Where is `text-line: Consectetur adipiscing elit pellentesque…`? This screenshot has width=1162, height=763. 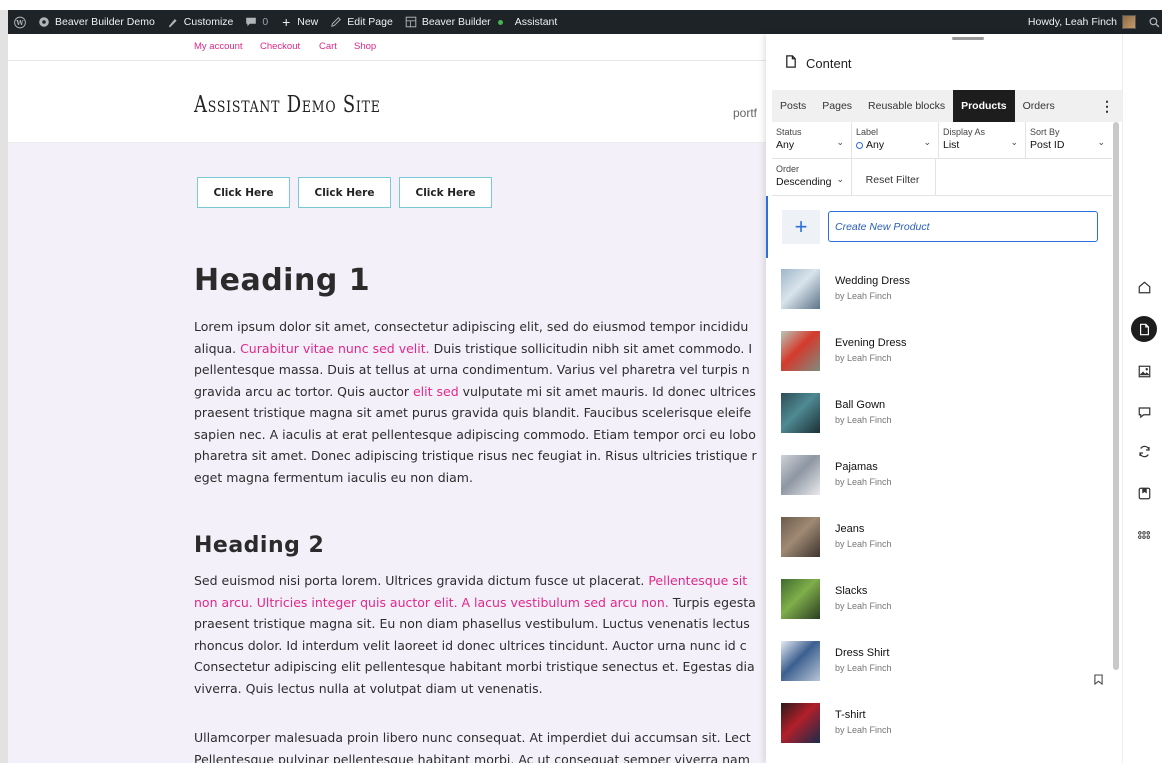
text-line: Consectetur adipiscing elit pellentesque… is located at coordinates (479, 667).